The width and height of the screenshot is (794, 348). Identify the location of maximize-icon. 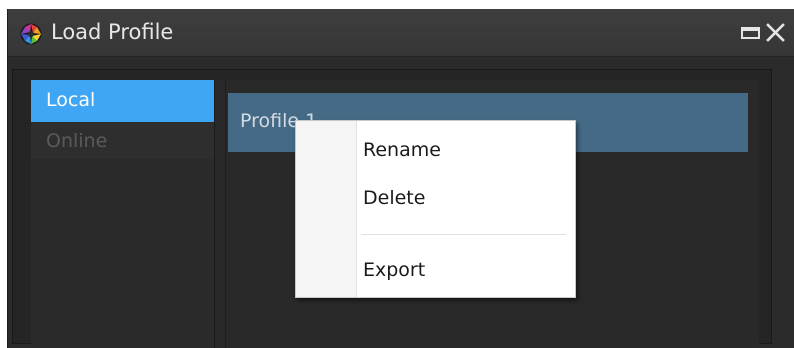
(750, 33).